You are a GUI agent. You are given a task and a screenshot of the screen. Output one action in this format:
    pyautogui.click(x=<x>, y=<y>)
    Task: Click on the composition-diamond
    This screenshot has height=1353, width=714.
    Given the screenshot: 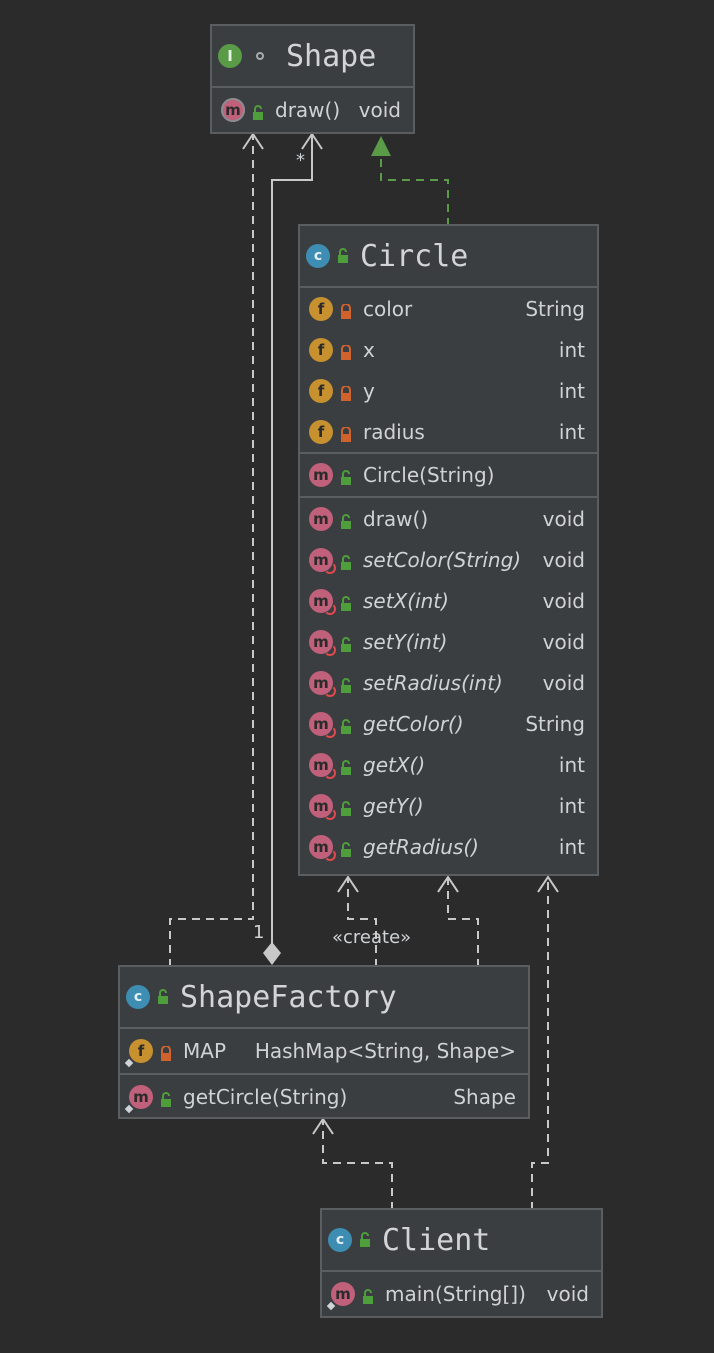 What is the action you would take?
    pyautogui.click(x=272, y=953)
    